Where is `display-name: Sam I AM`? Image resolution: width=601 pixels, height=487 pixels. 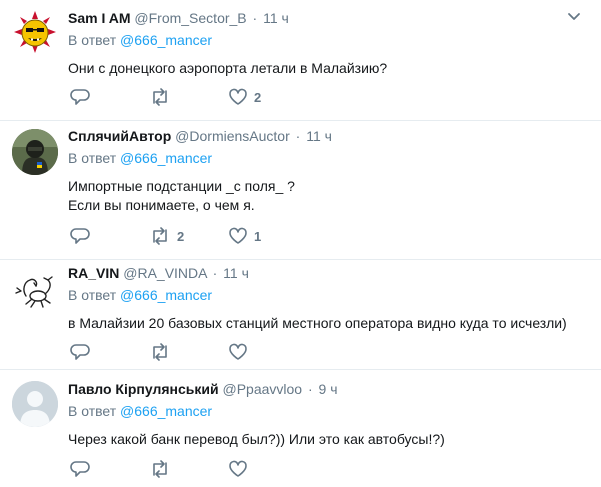 display-name: Sam I AM is located at coordinates (99, 18).